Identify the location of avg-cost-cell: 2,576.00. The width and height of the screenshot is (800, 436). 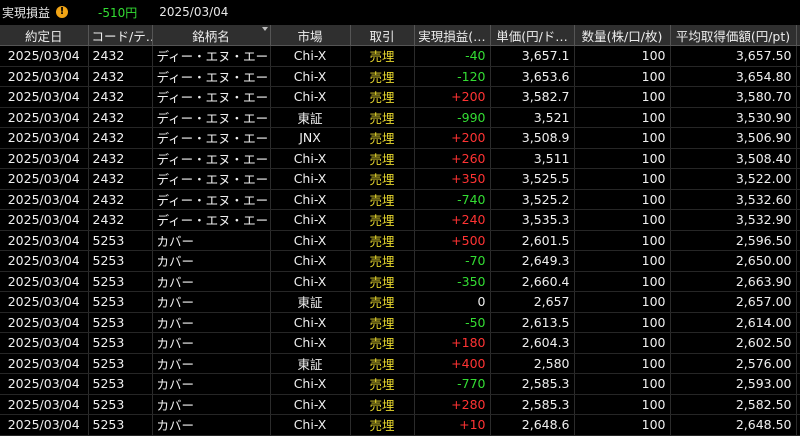
(733, 363).